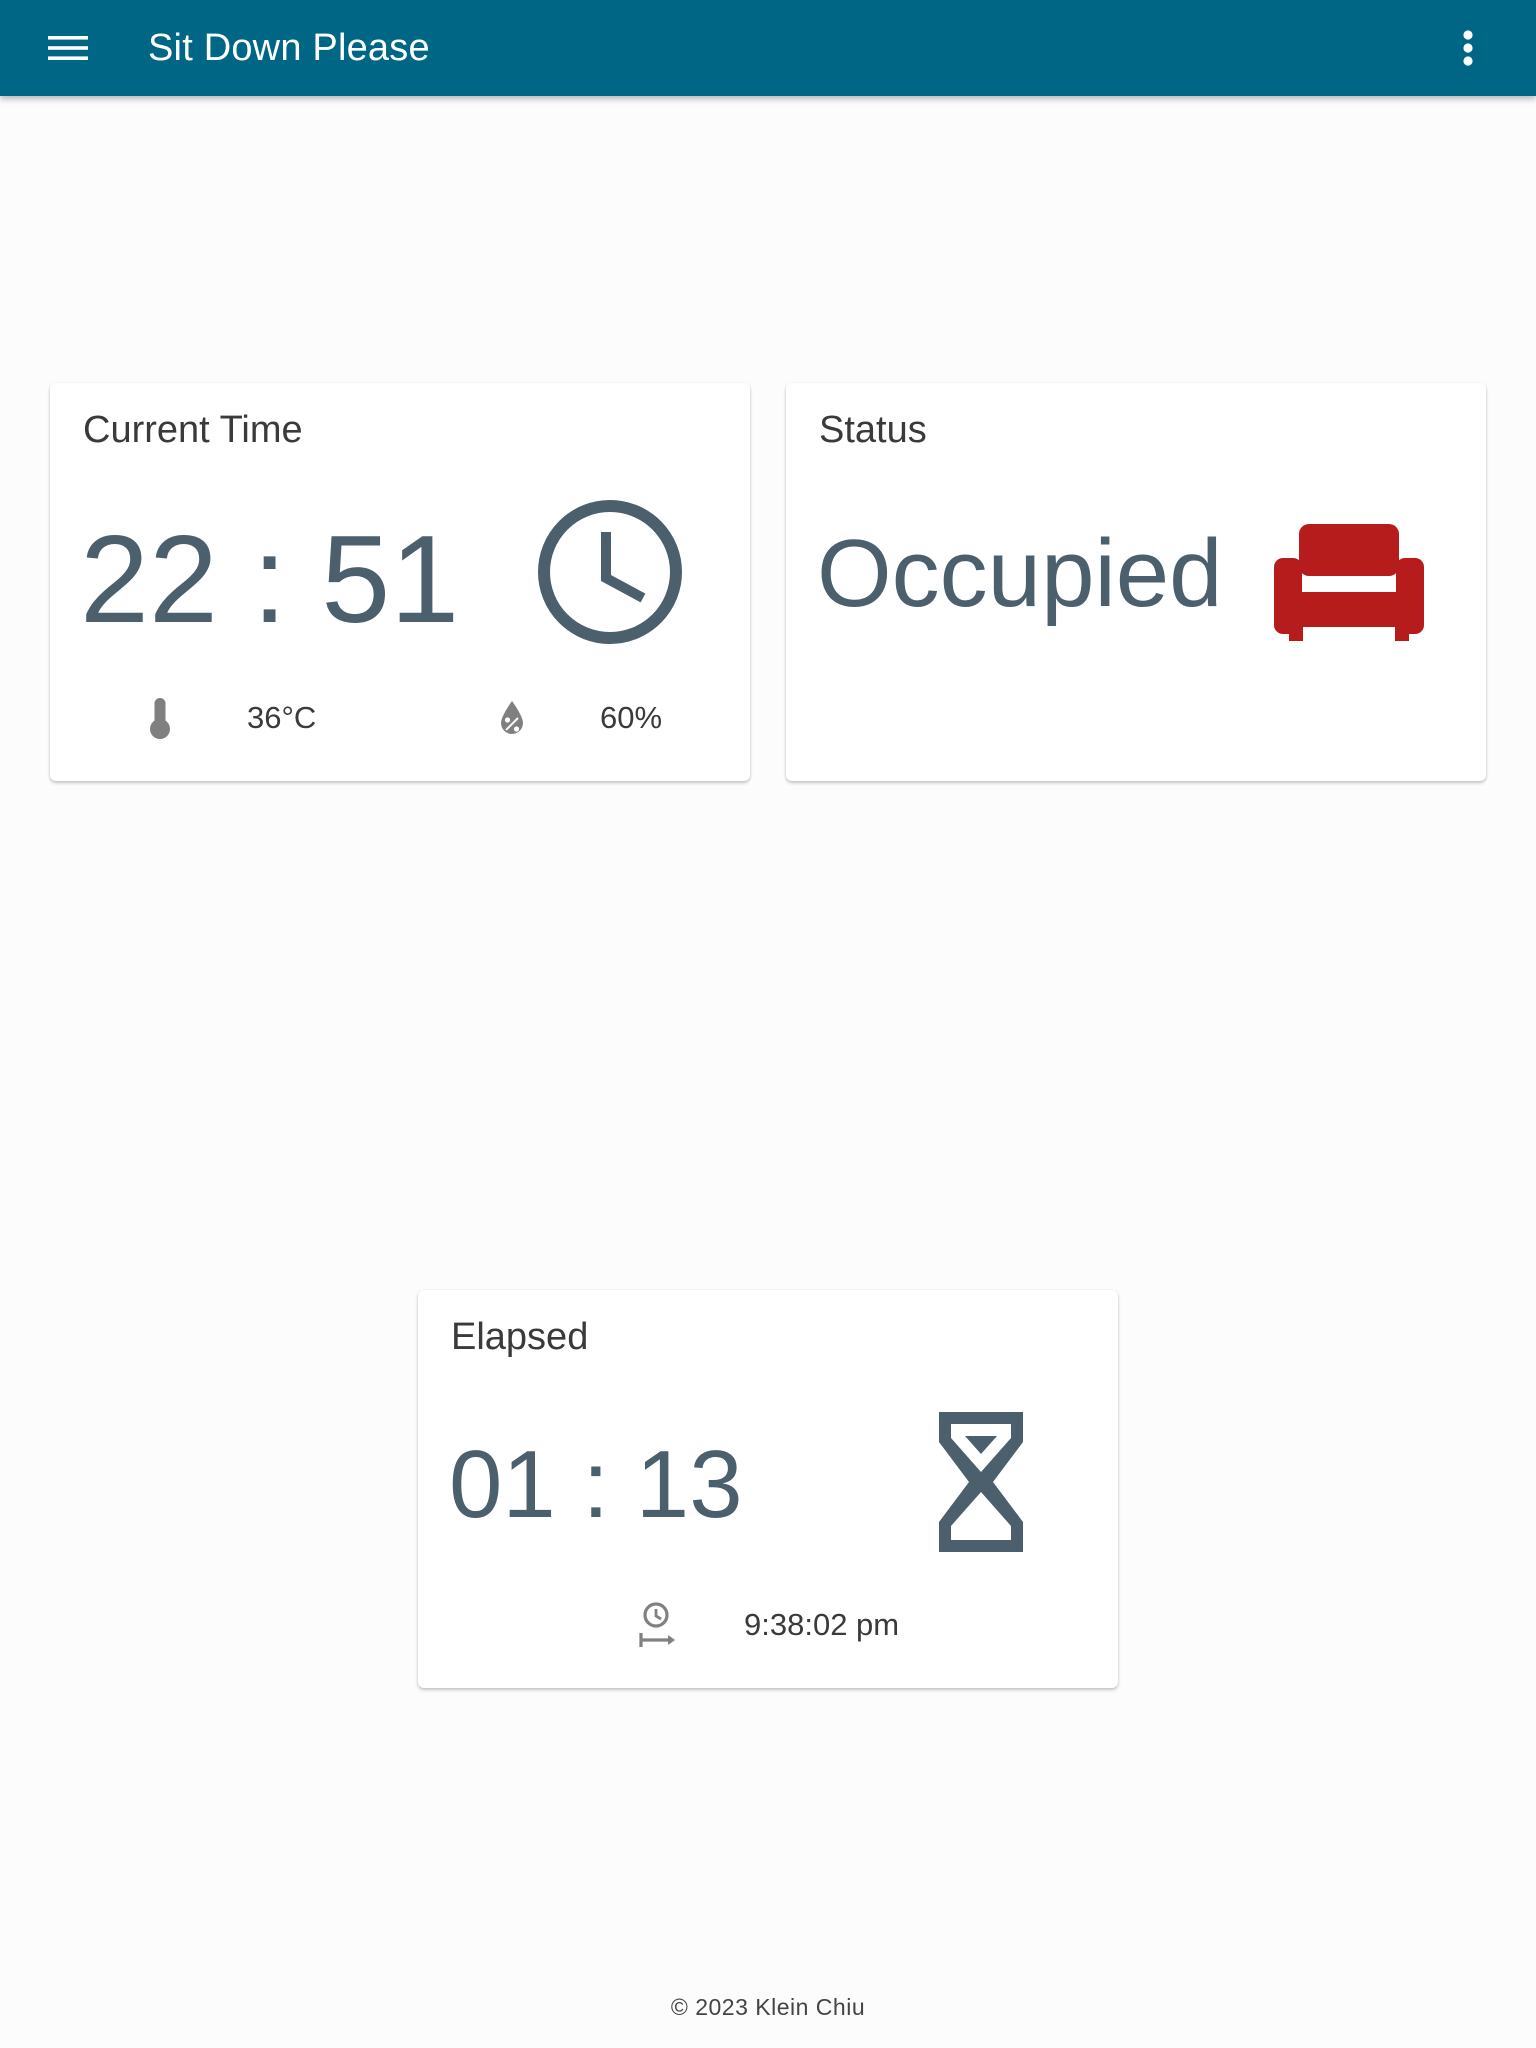 The image size is (1536, 2048). What do you see at coordinates (1020, 573) in the screenshot?
I see `status-value: Occupied` at bounding box center [1020, 573].